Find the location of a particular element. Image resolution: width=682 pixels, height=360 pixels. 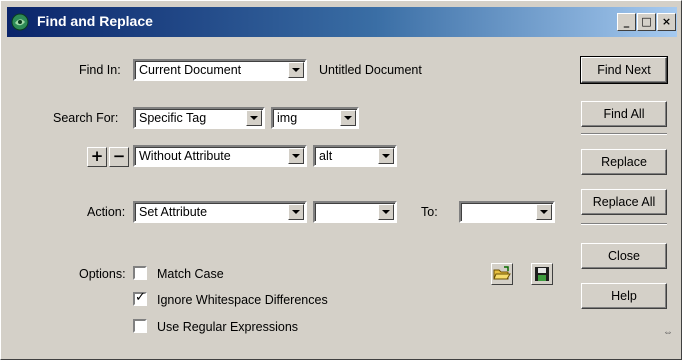

search-type-value: Specific Tag is located at coordinates (173, 118).